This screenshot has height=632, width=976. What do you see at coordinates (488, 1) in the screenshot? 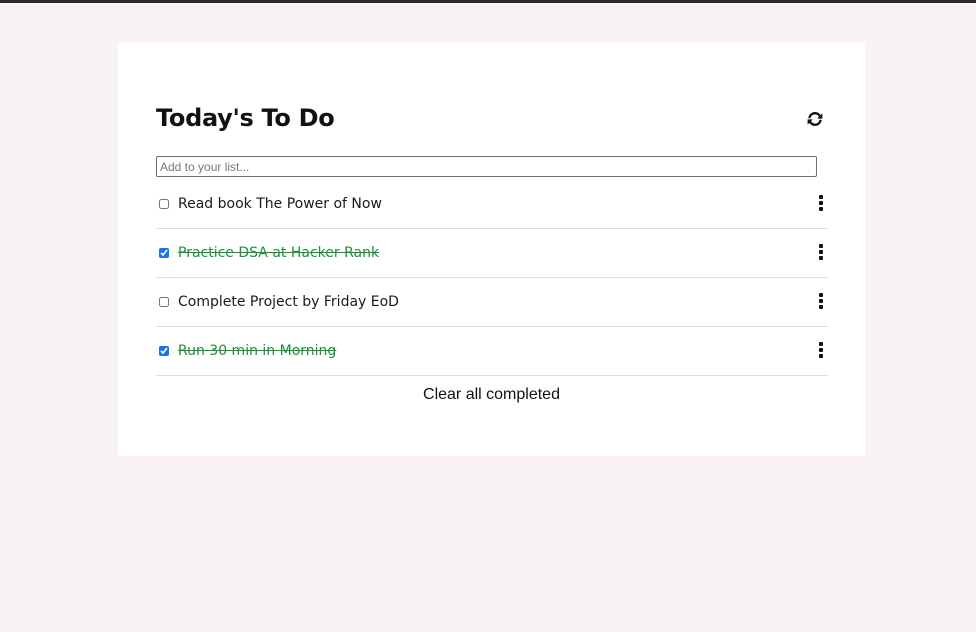
I see `window-top-border` at bounding box center [488, 1].